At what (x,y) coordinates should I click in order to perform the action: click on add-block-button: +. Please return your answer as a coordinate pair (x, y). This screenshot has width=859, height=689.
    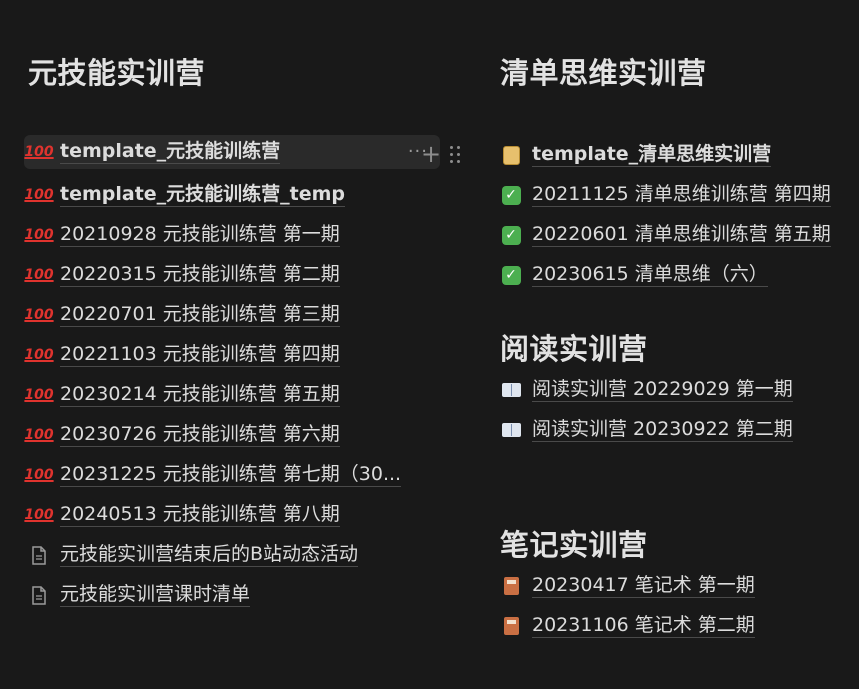
    Looking at the image, I should click on (431, 154).